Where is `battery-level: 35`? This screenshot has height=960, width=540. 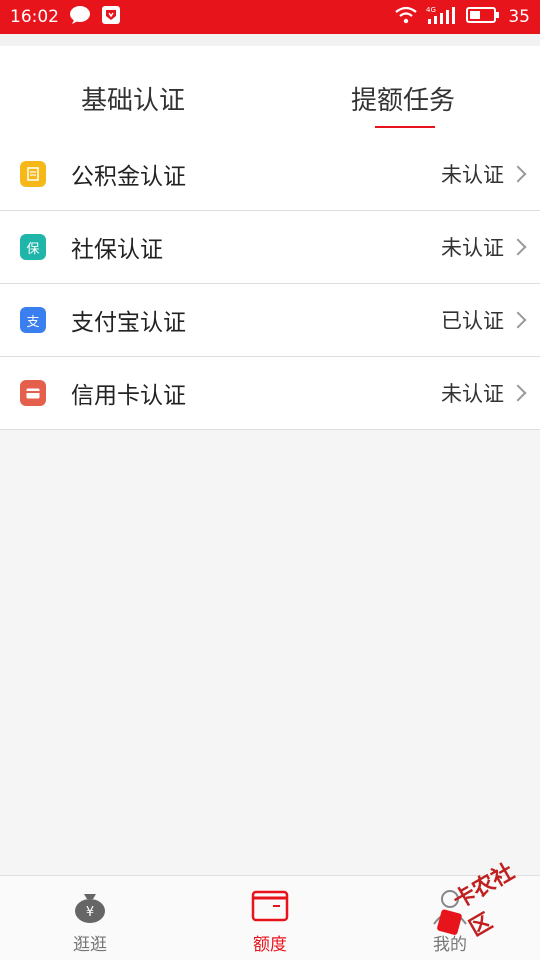 battery-level: 35 is located at coordinates (519, 17).